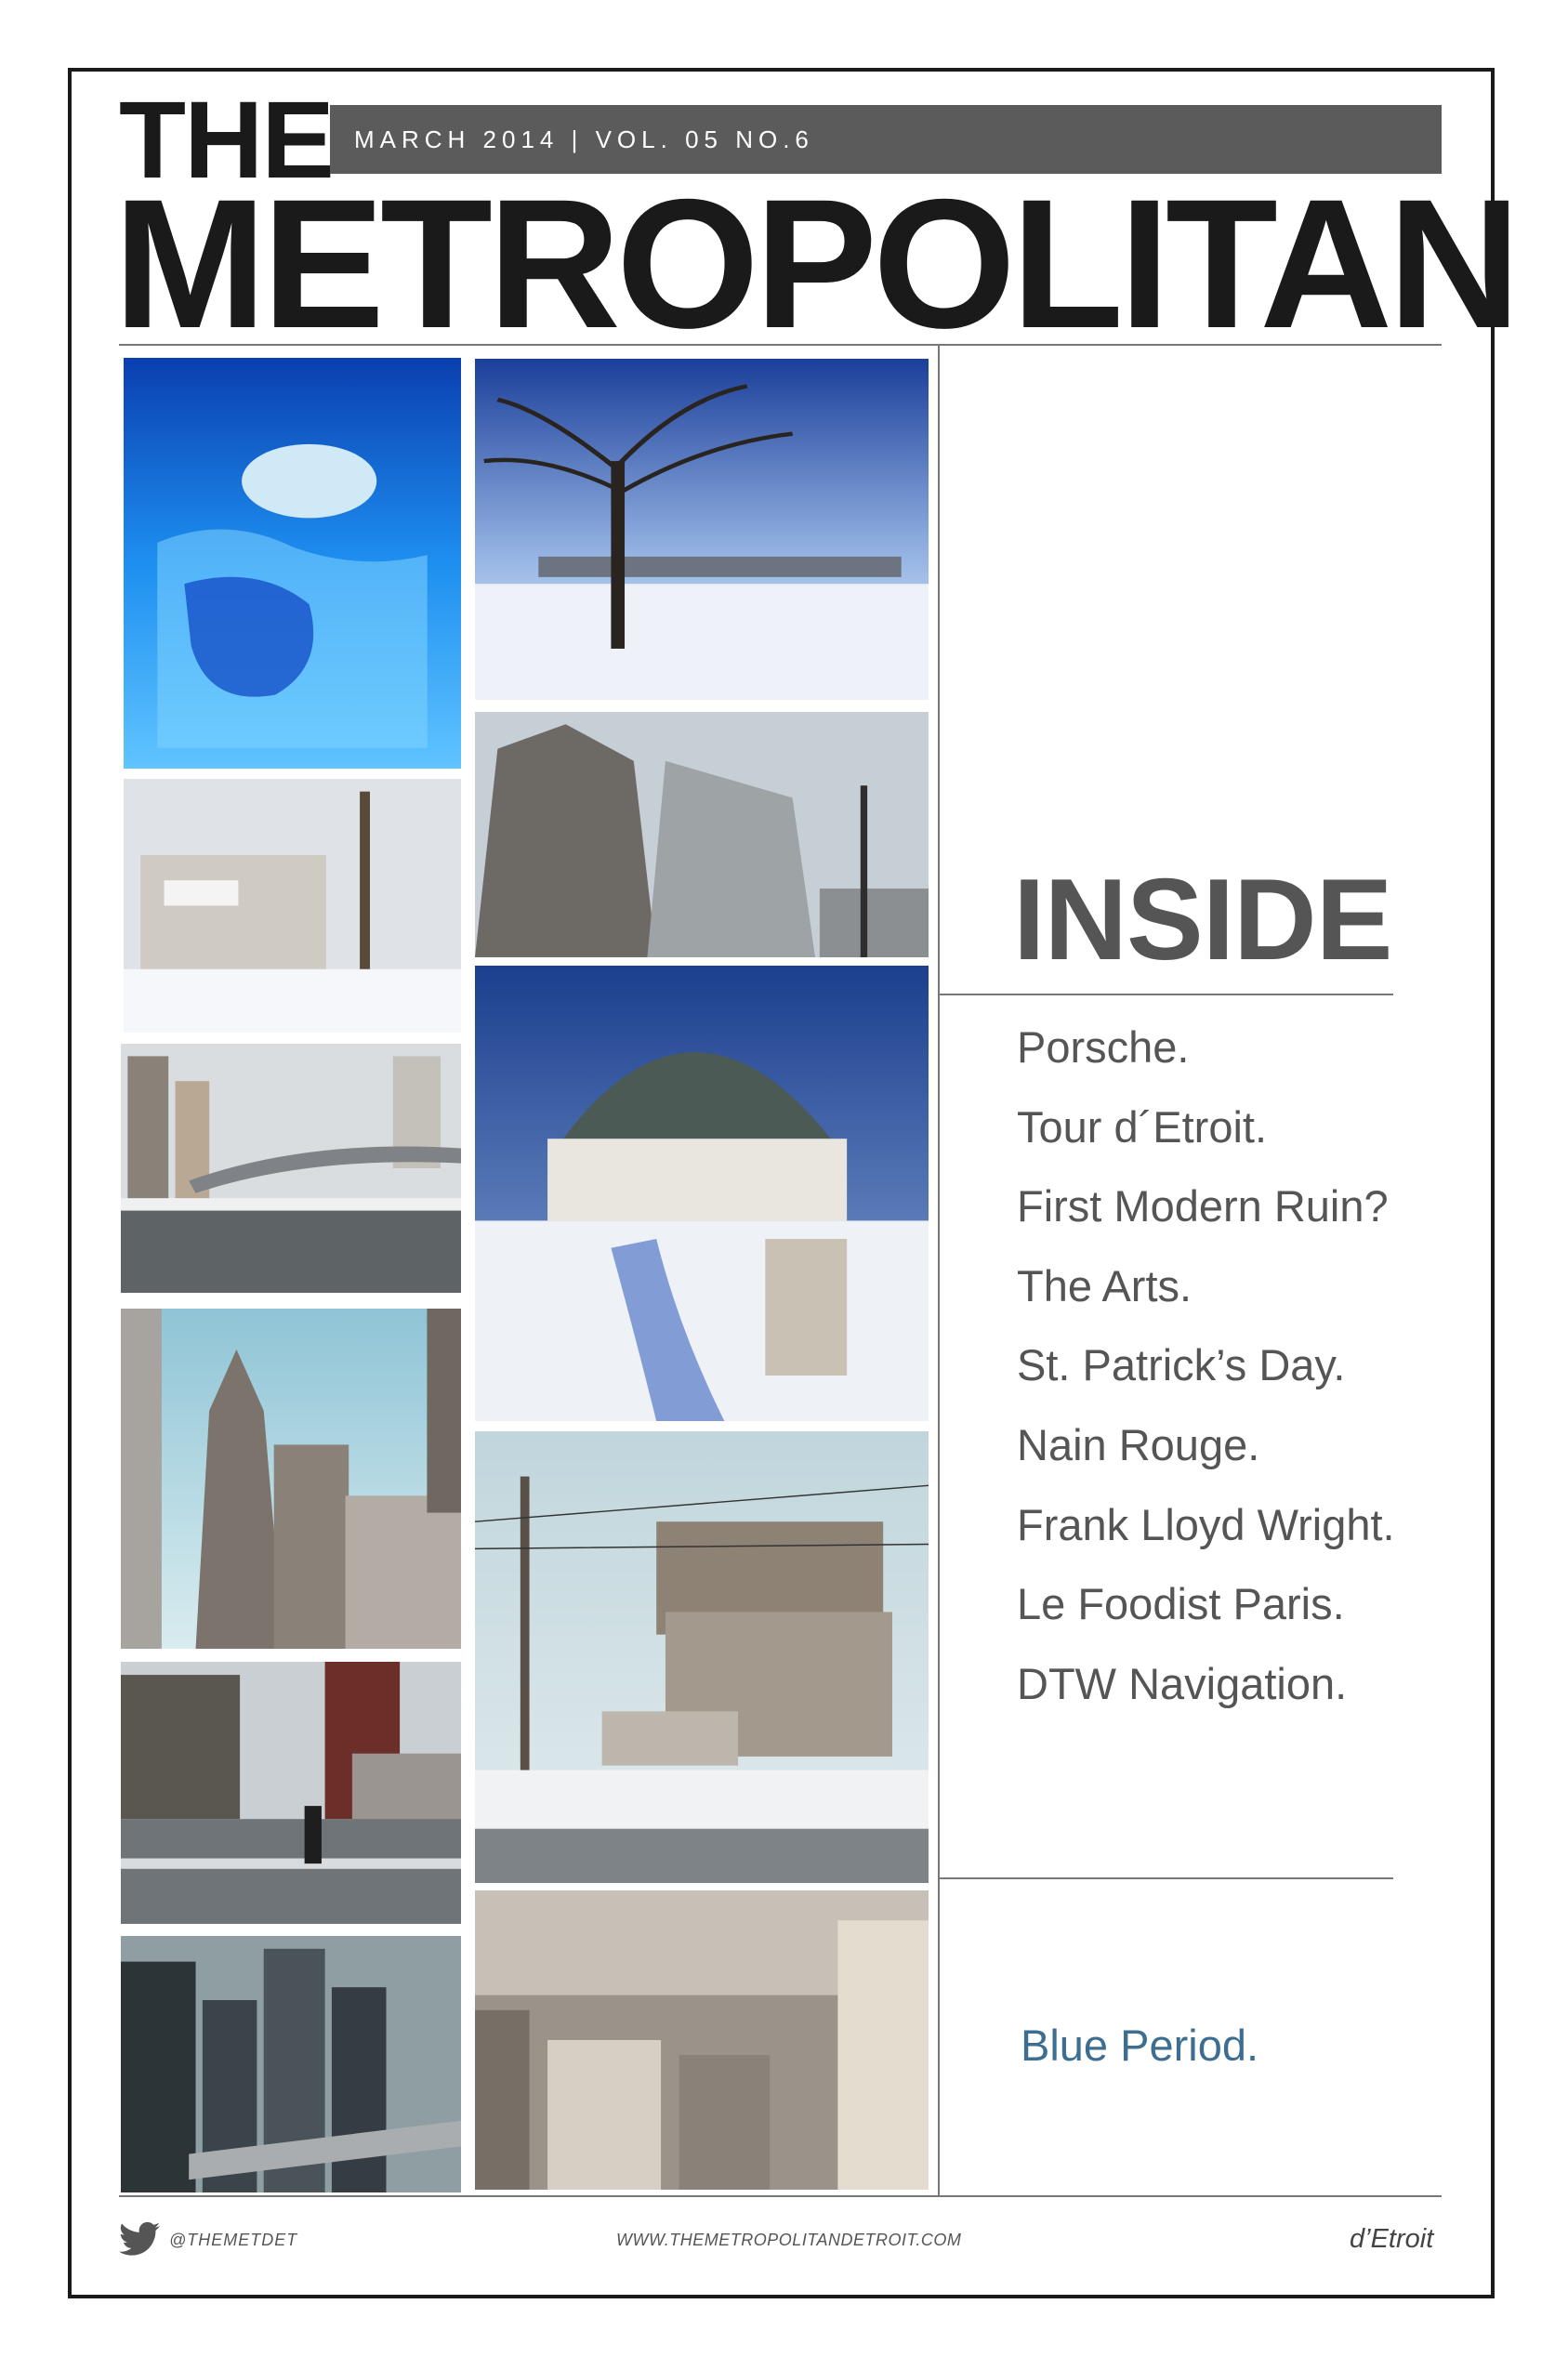  I want to click on issue-date: MARCH 2014 | VOL. 05 NO.6, so click(584, 139).